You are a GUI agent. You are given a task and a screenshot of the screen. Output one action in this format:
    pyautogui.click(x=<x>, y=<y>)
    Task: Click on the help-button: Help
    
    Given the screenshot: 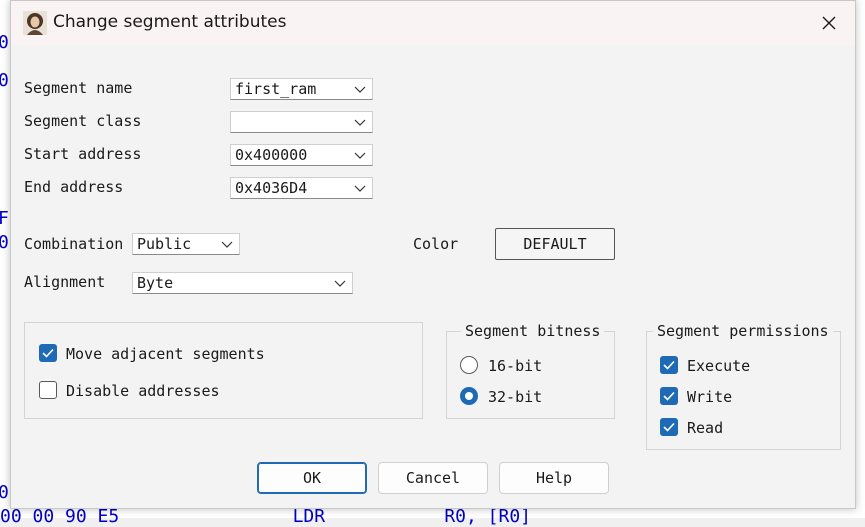 What is the action you would take?
    pyautogui.click(x=554, y=478)
    